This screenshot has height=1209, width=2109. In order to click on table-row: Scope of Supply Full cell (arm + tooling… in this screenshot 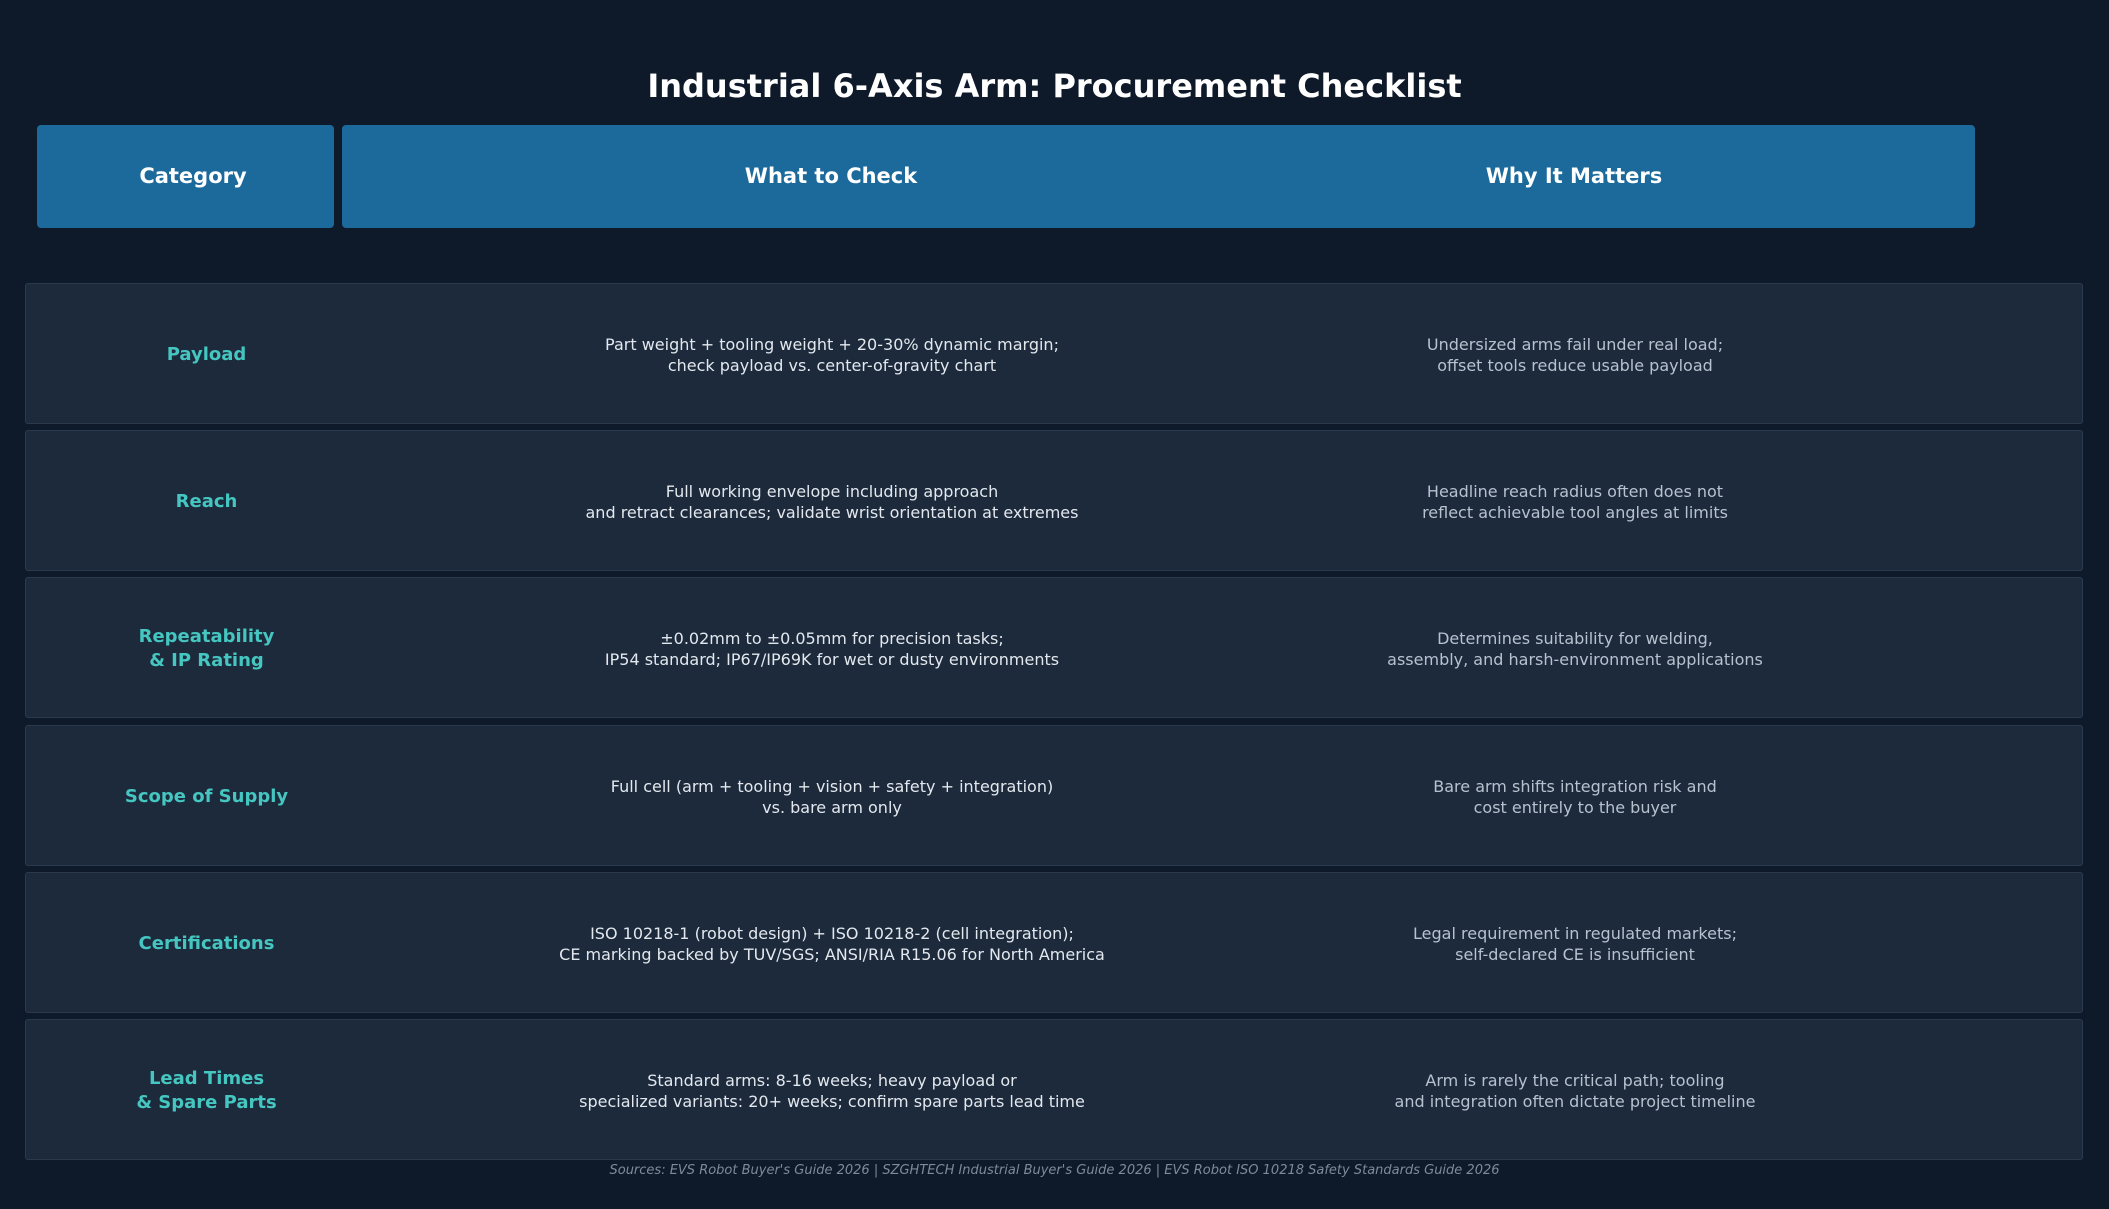, I will do `click(1054, 795)`.